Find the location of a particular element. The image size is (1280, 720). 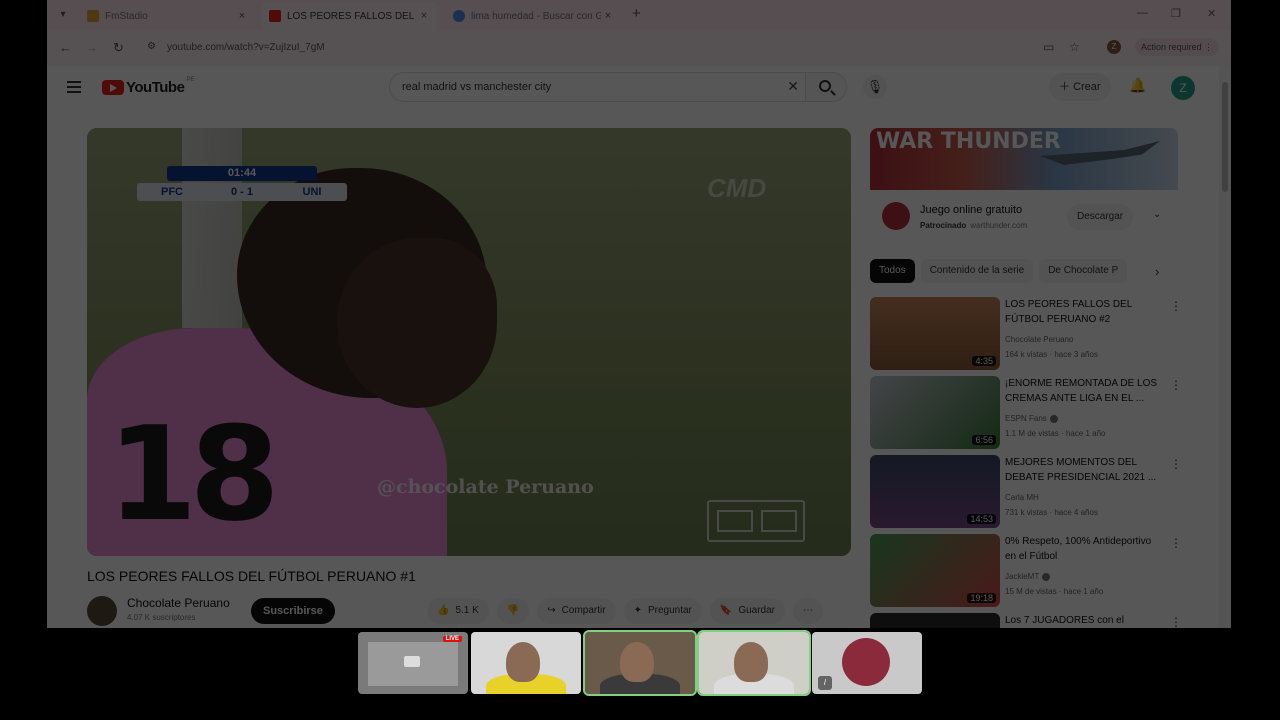

recommendation-title: Los 7 JUGADORES con el is located at coordinates (1085, 620).